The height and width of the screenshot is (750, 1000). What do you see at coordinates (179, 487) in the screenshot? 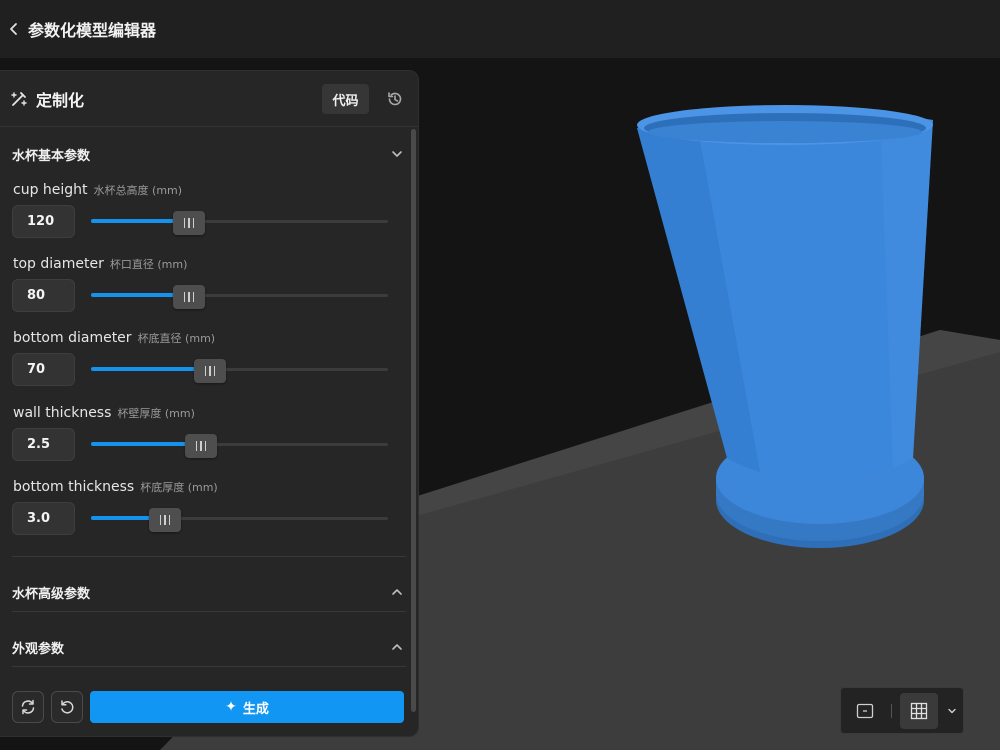
I see `param-description: 杯底厚度 (mm)` at bounding box center [179, 487].